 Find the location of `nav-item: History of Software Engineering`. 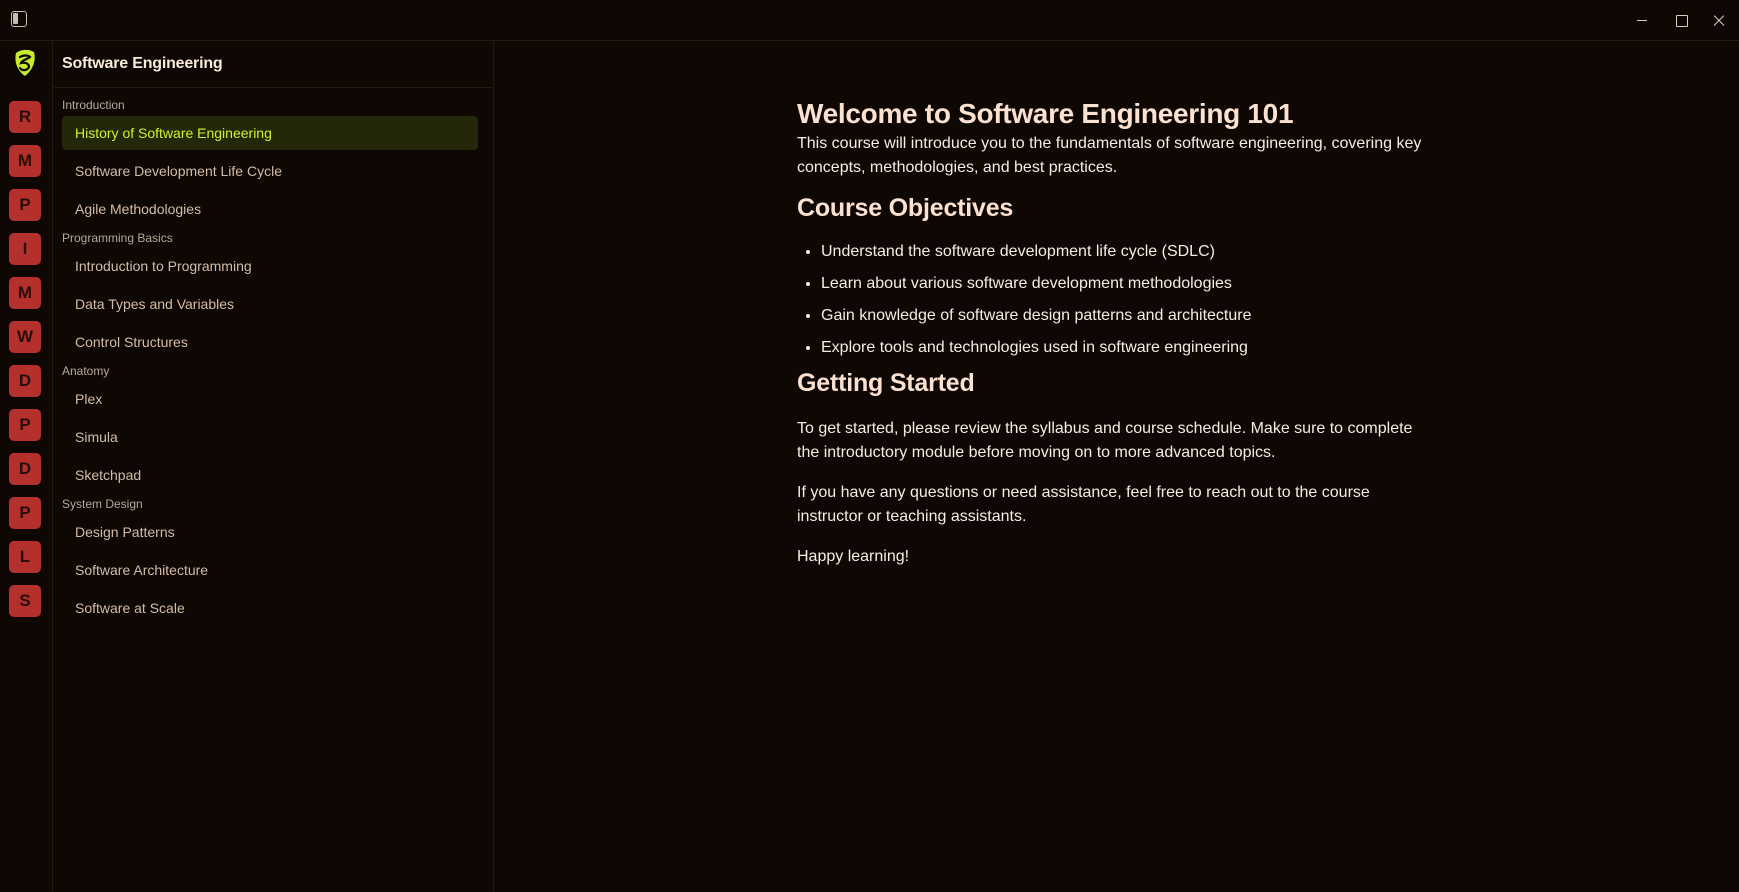

nav-item: History of Software Engineering is located at coordinates (270, 133).